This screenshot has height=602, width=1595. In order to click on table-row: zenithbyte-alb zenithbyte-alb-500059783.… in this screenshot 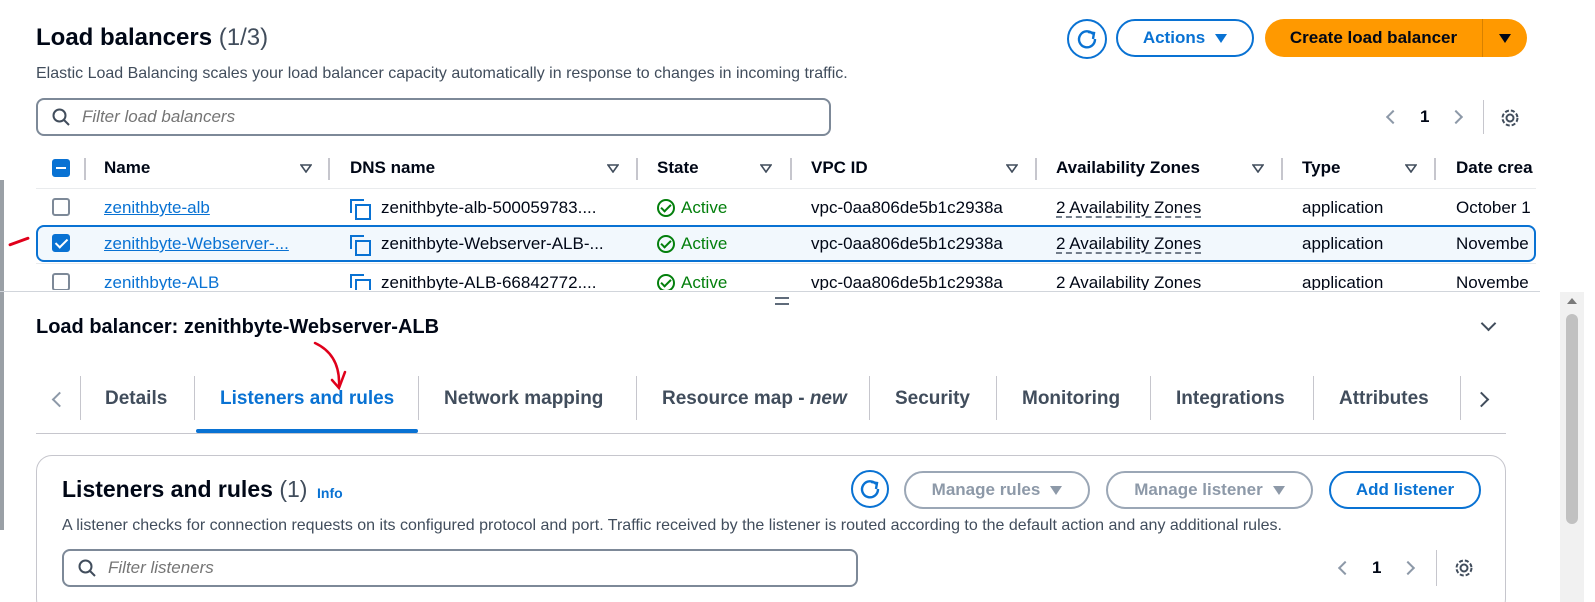, I will do `click(786, 206)`.